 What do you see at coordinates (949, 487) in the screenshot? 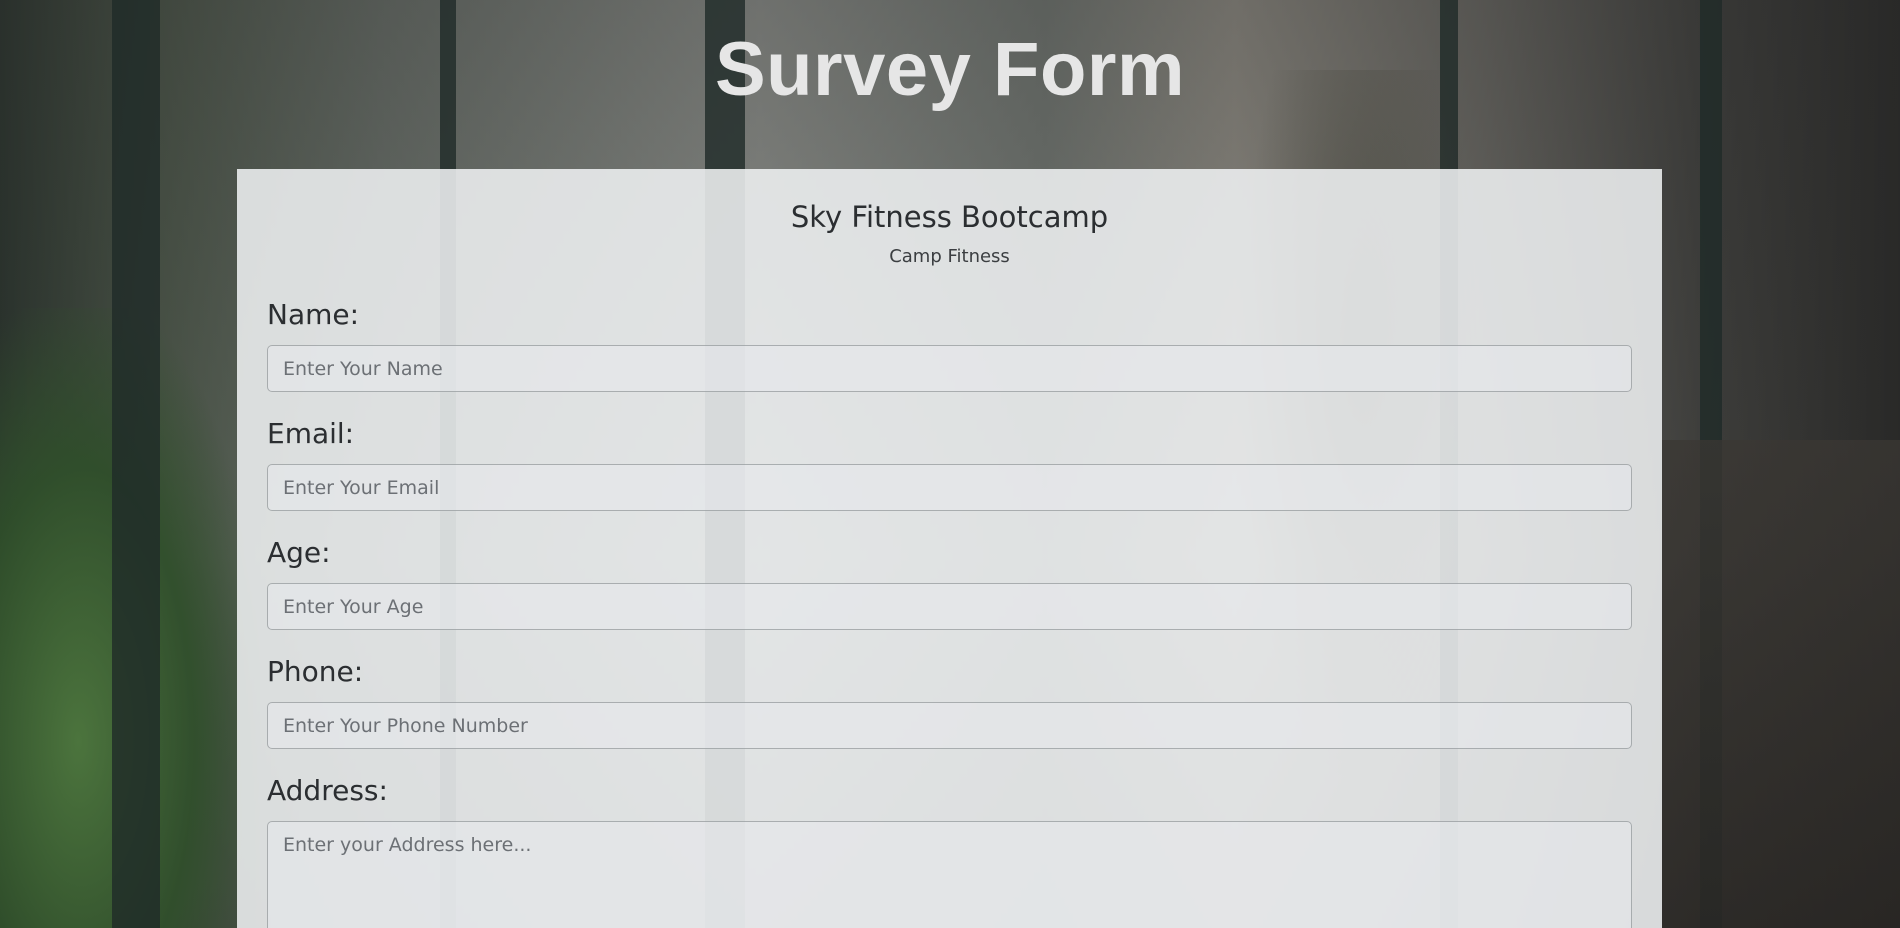
I see `email-input` at bounding box center [949, 487].